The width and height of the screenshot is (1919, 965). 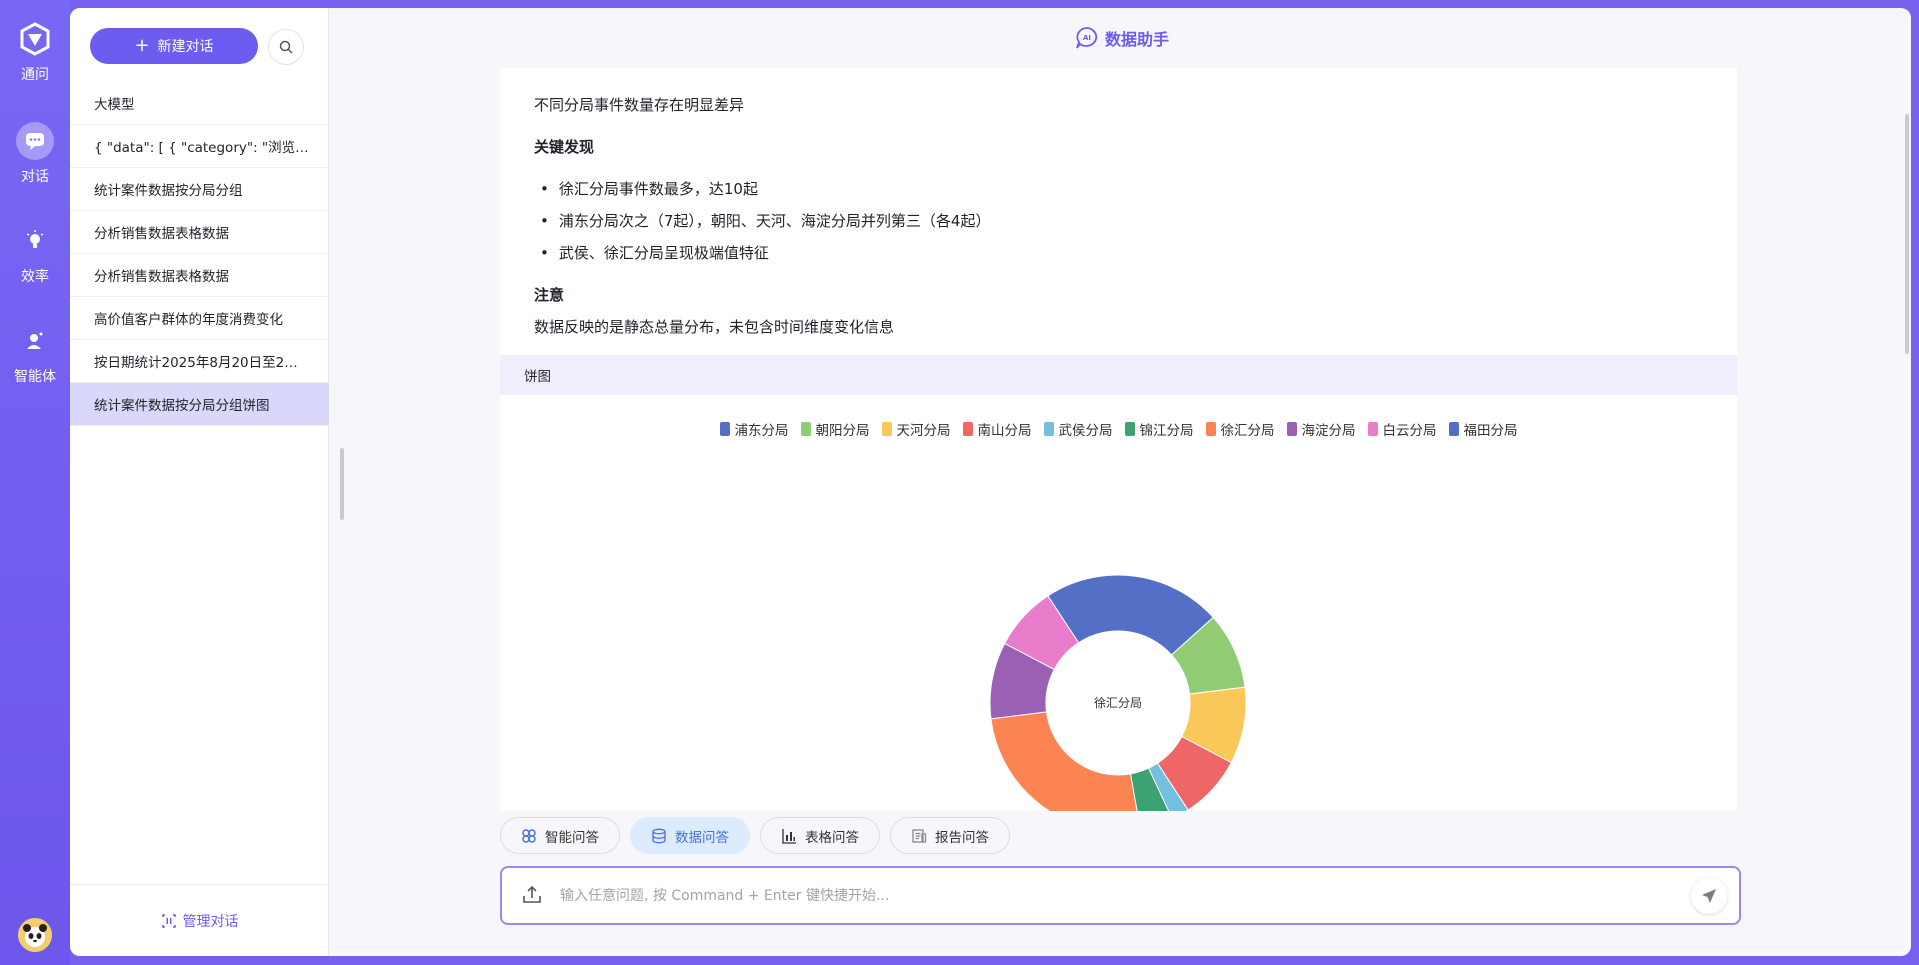 What do you see at coordinates (35, 482) in the screenshot?
I see `app-rail: 通问 对话 效率 智能体` at bounding box center [35, 482].